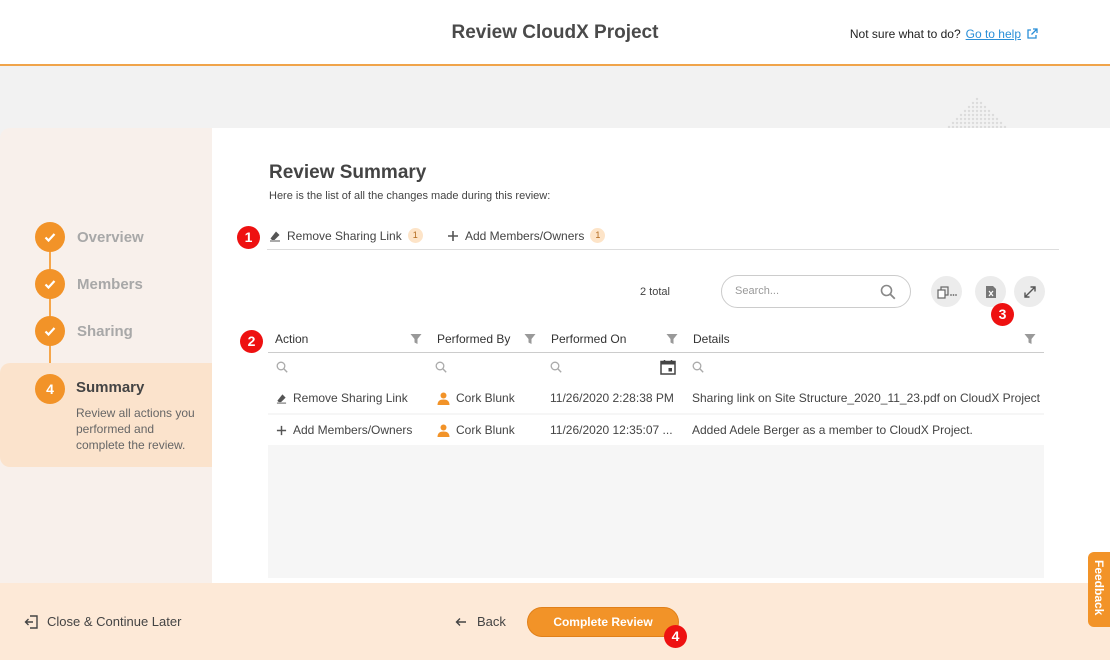 The height and width of the screenshot is (660, 1110). I want to click on go-to-help-link: Go to help, so click(993, 34).